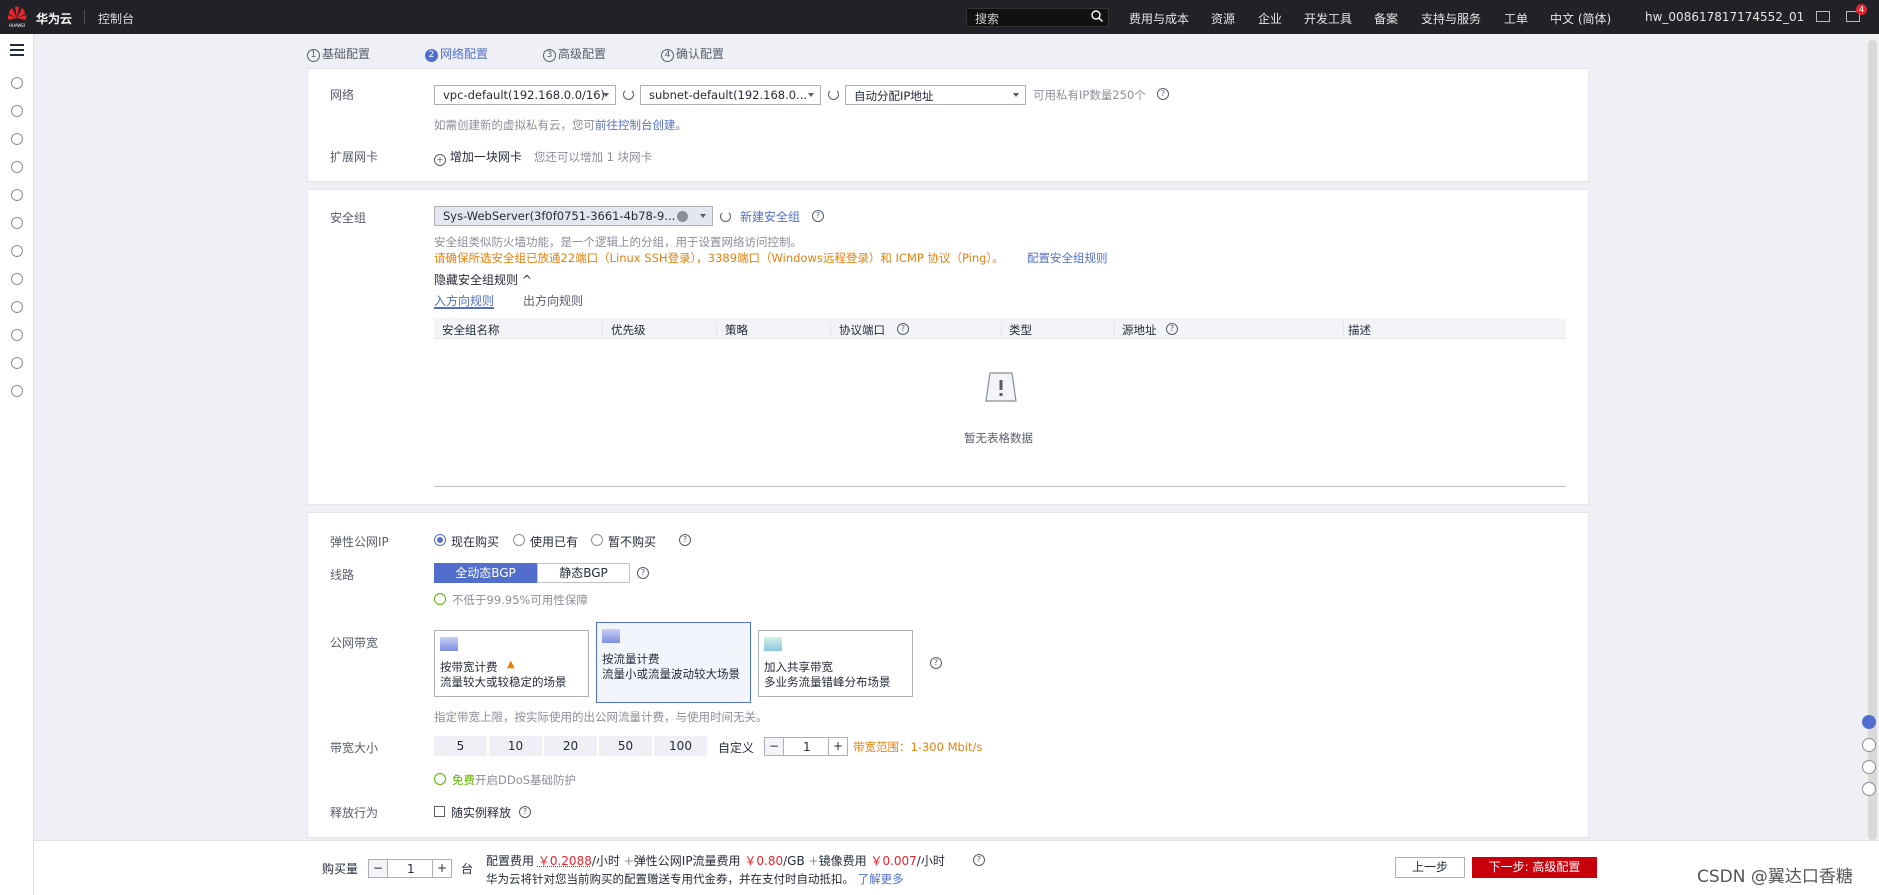 This screenshot has width=1879, height=895. I want to click on line-static-bgp: 静态BGP, so click(583, 573).